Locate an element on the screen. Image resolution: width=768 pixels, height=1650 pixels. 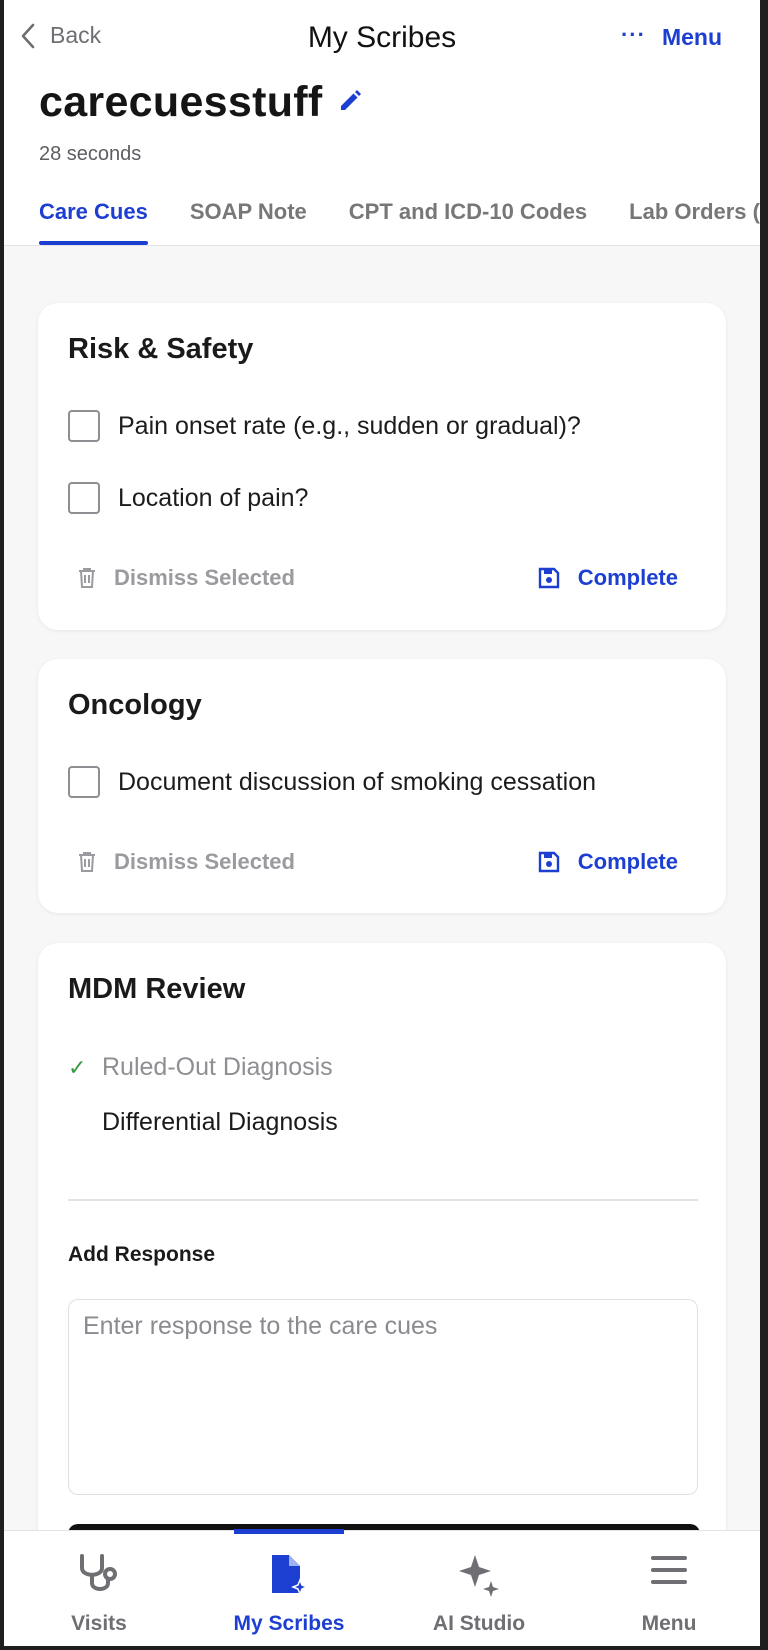
scribe-document-icon is located at coordinates (290, 1576).